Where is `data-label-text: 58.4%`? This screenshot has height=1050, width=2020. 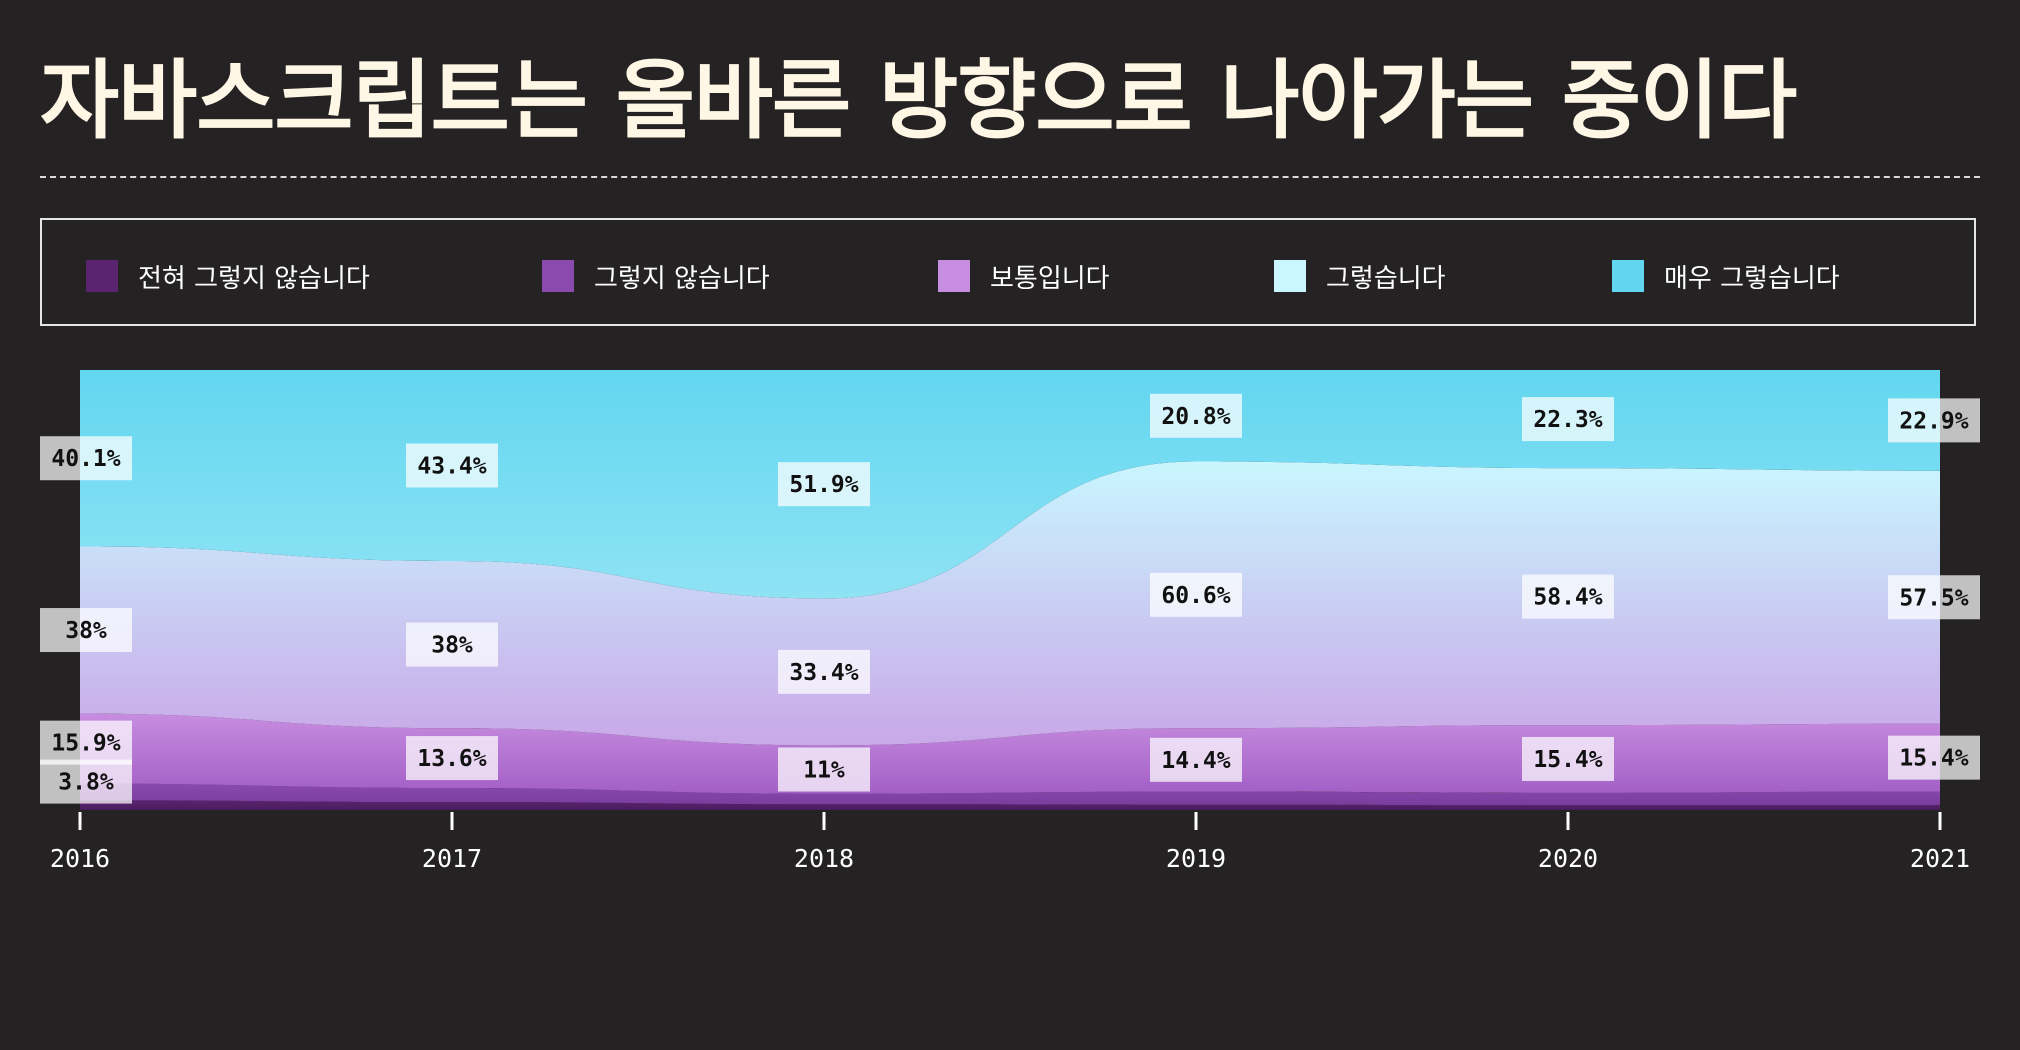 data-label-text: 58.4% is located at coordinates (1567, 598).